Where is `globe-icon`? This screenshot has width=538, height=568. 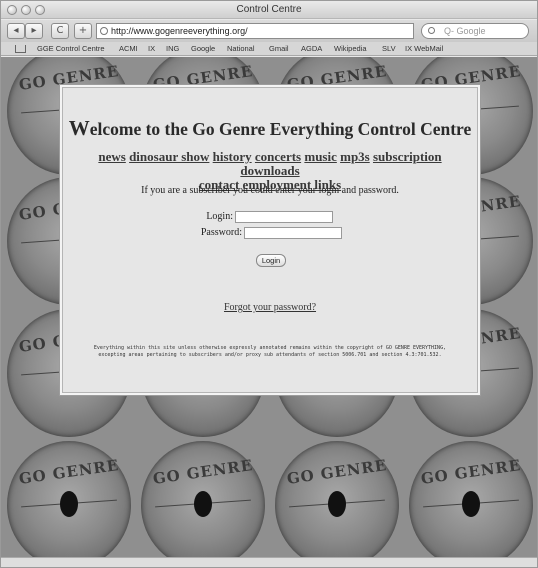
globe-icon is located at coordinates (104, 31).